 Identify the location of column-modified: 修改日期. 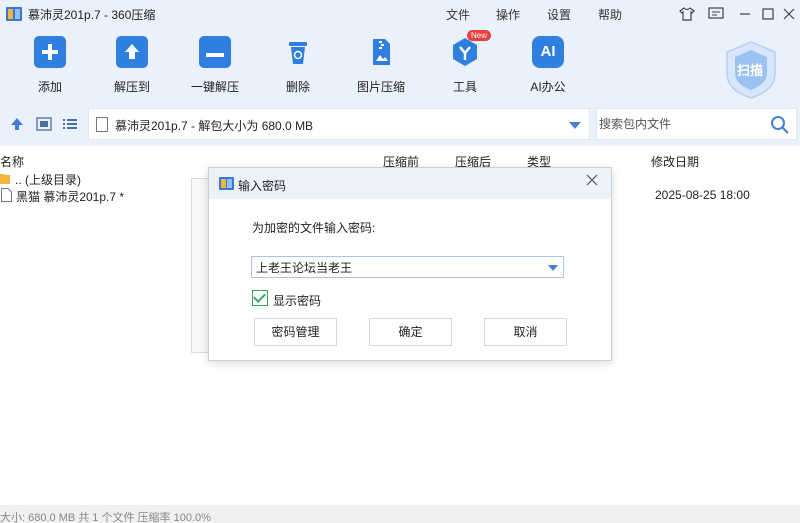
(675, 161).